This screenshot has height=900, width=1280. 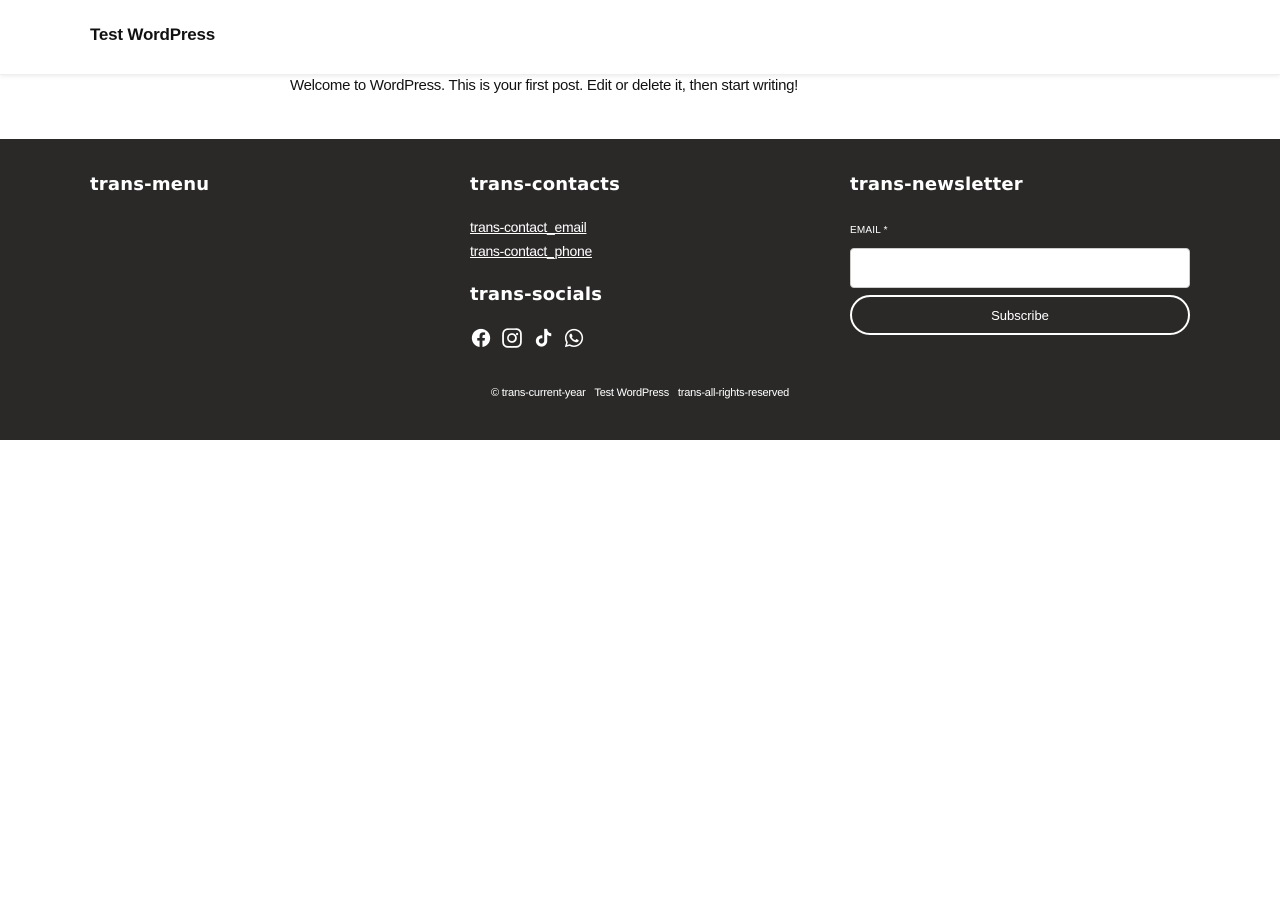 What do you see at coordinates (150, 184) in the screenshot?
I see `footer-menu-title: trans-menu` at bounding box center [150, 184].